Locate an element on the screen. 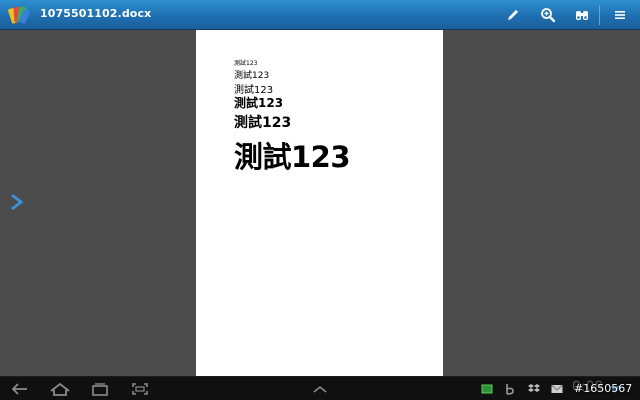 The height and width of the screenshot is (400, 640). recent-apps-icon is located at coordinates (100, 389).